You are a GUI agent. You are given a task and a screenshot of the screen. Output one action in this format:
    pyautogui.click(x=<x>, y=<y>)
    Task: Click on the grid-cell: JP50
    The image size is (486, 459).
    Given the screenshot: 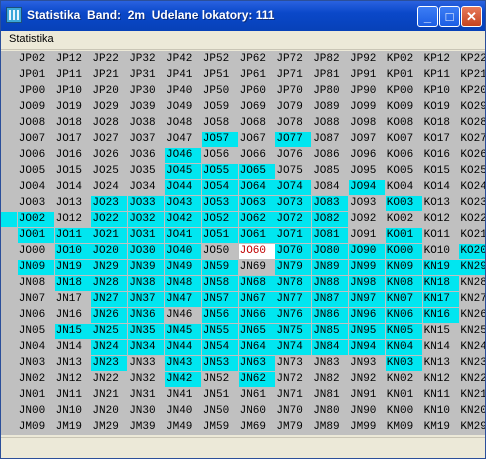 What is the action you would take?
    pyautogui.click(x=220, y=91)
    